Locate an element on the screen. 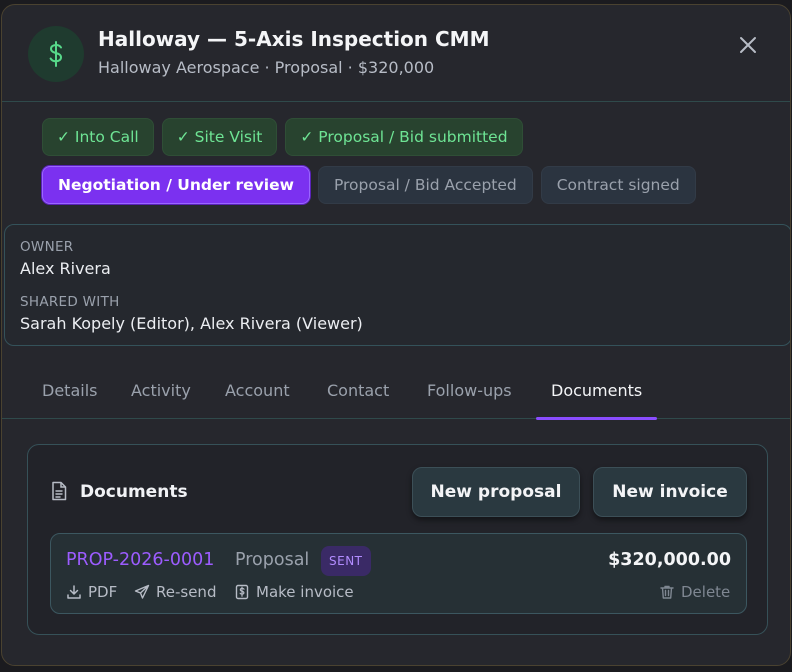 The height and width of the screenshot is (672, 792). stage-proposal-accepted: Proposal / Bid Accepted is located at coordinates (425, 185).